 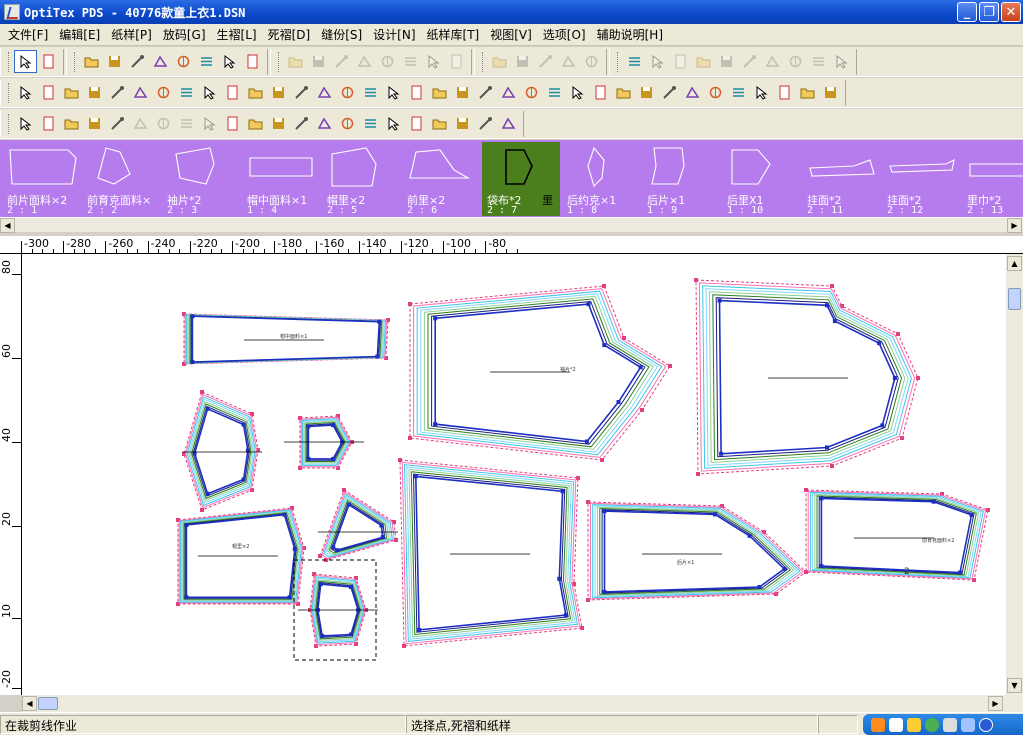 I want to click on sphere-tool-button, so click(x=347, y=92).